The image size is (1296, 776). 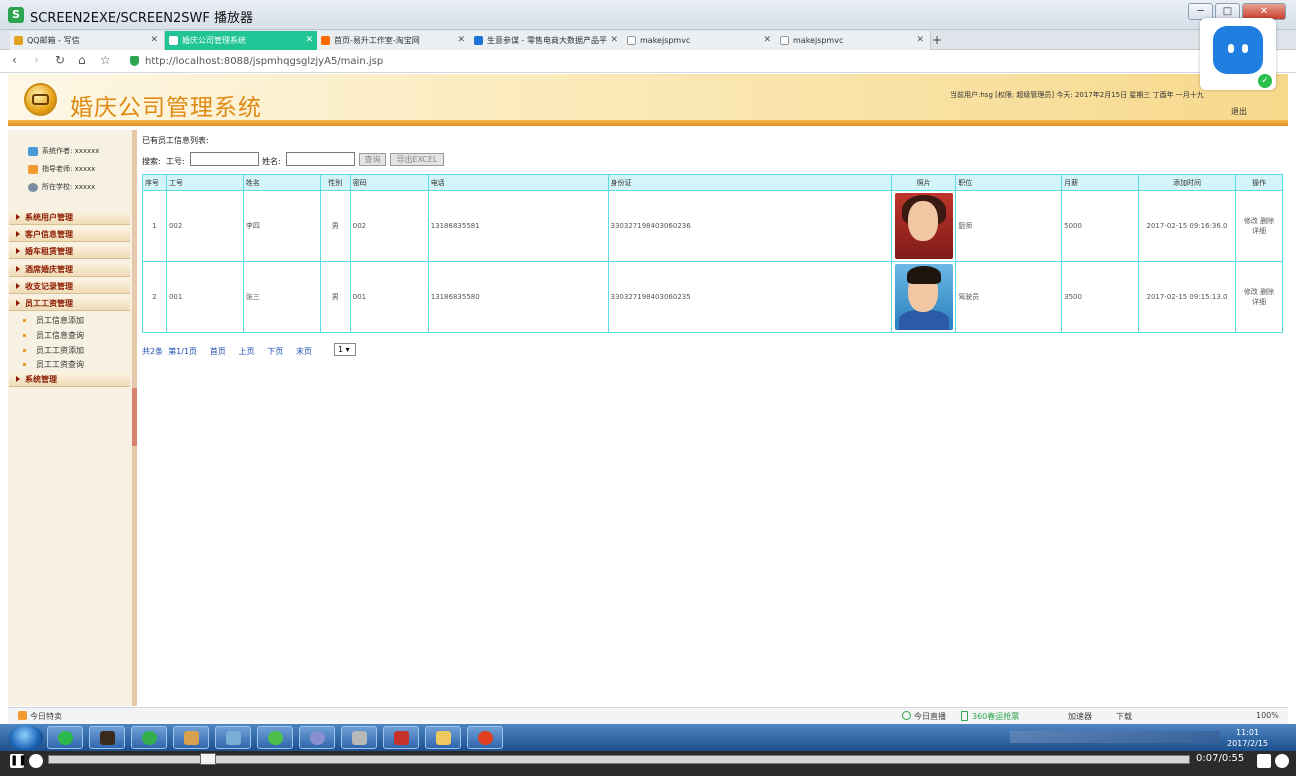 I want to click on overlay-badge: ✓, so click(x=1238, y=54).